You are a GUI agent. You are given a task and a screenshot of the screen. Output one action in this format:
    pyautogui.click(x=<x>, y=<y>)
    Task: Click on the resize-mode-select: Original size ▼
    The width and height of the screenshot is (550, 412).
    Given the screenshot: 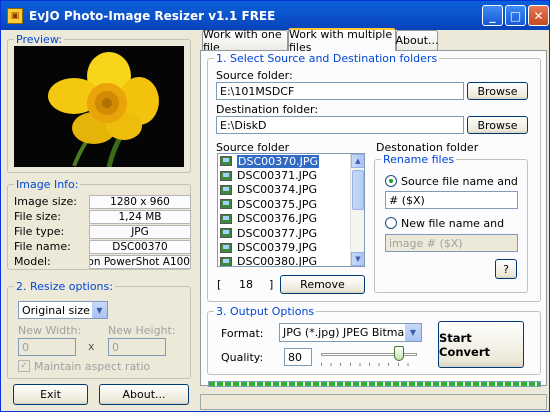 What is the action you would take?
    pyautogui.click(x=63, y=310)
    